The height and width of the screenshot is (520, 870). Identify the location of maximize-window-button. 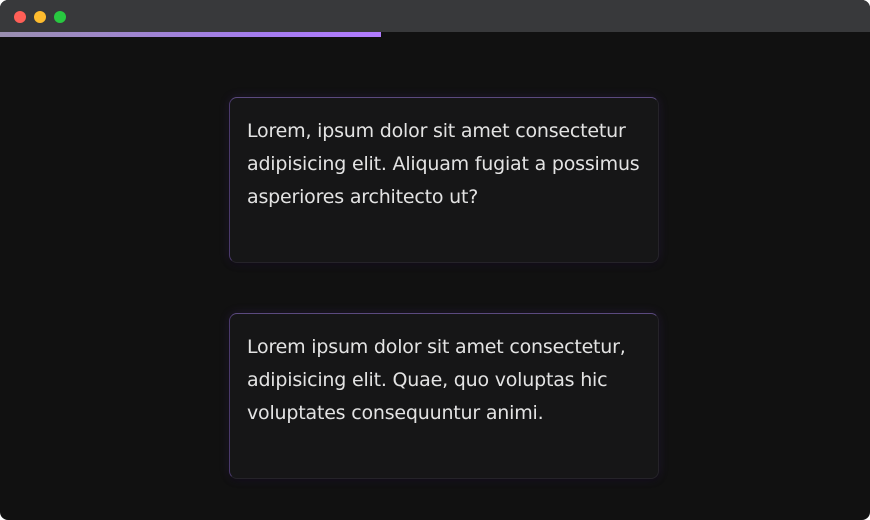
(60, 17).